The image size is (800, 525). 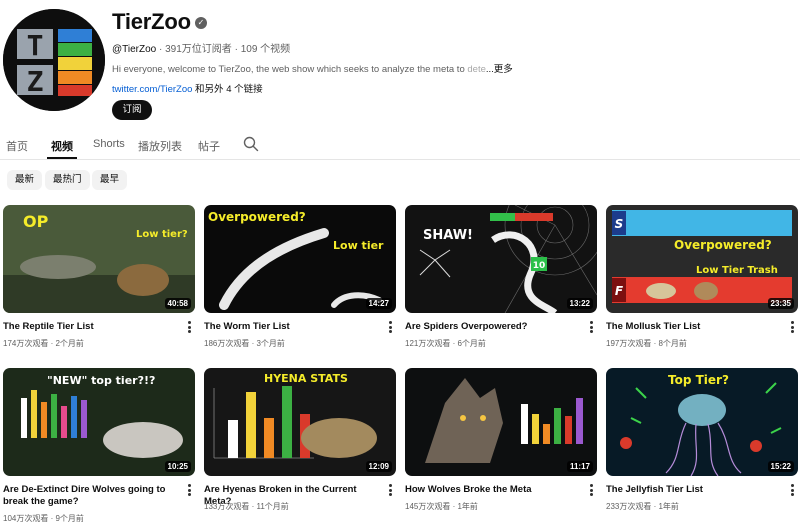 What do you see at coordinates (134, 49) in the screenshot?
I see `channel-handle: @TierZoo` at bounding box center [134, 49].